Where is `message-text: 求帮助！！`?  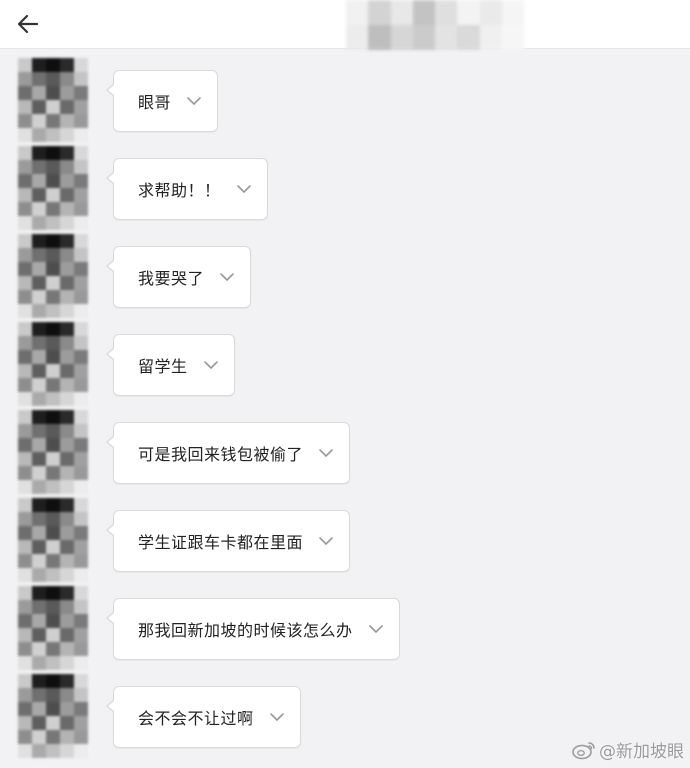 message-text: 求帮助！！ is located at coordinates (179, 190).